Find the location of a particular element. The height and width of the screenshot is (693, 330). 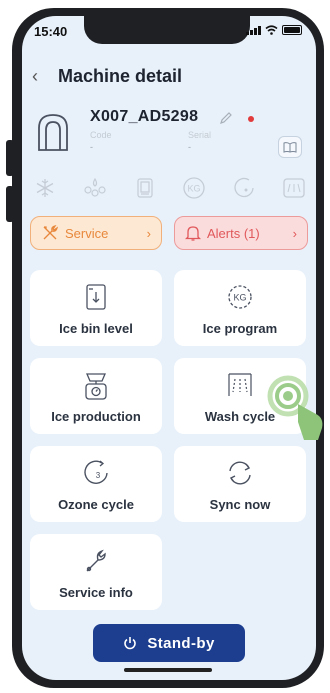

standby-button: Stand-by is located at coordinates (169, 643).